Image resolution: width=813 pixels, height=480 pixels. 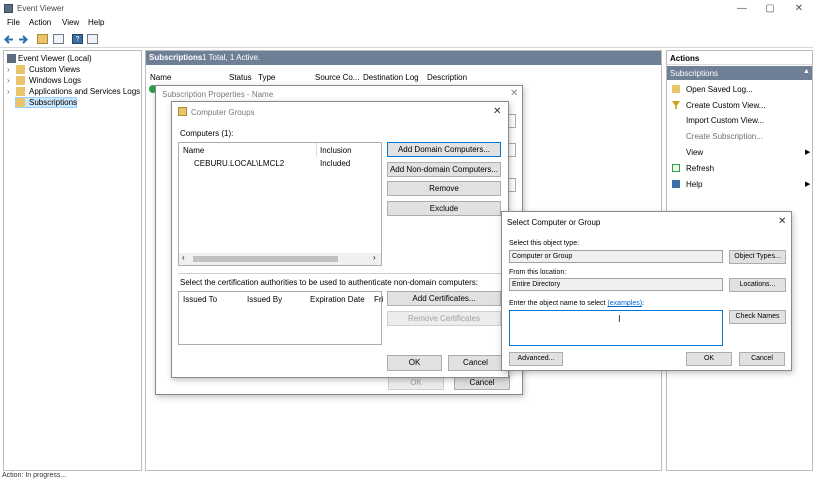 What do you see at coordinates (42, 39) in the screenshot?
I see `folder-up-icon` at bounding box center [42, 39].